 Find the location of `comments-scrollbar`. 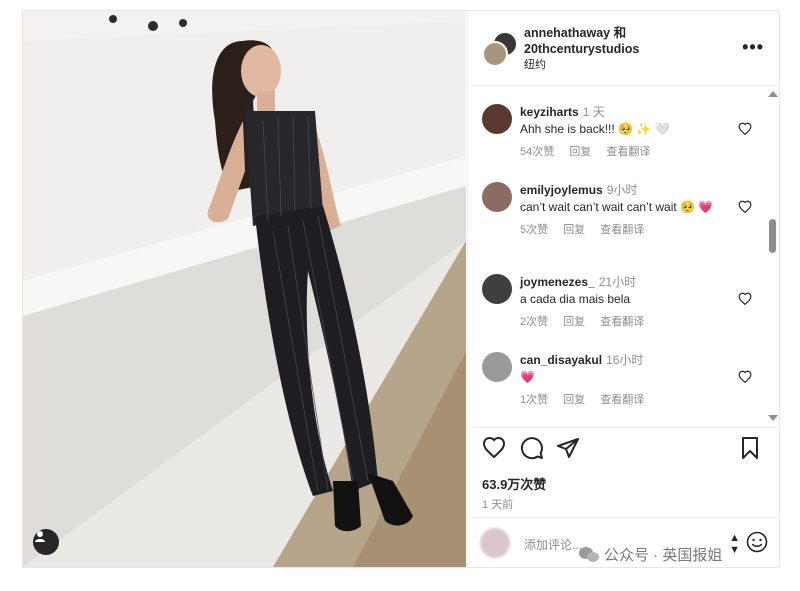

comments-scrollbar is located at coordinates (773, 256).